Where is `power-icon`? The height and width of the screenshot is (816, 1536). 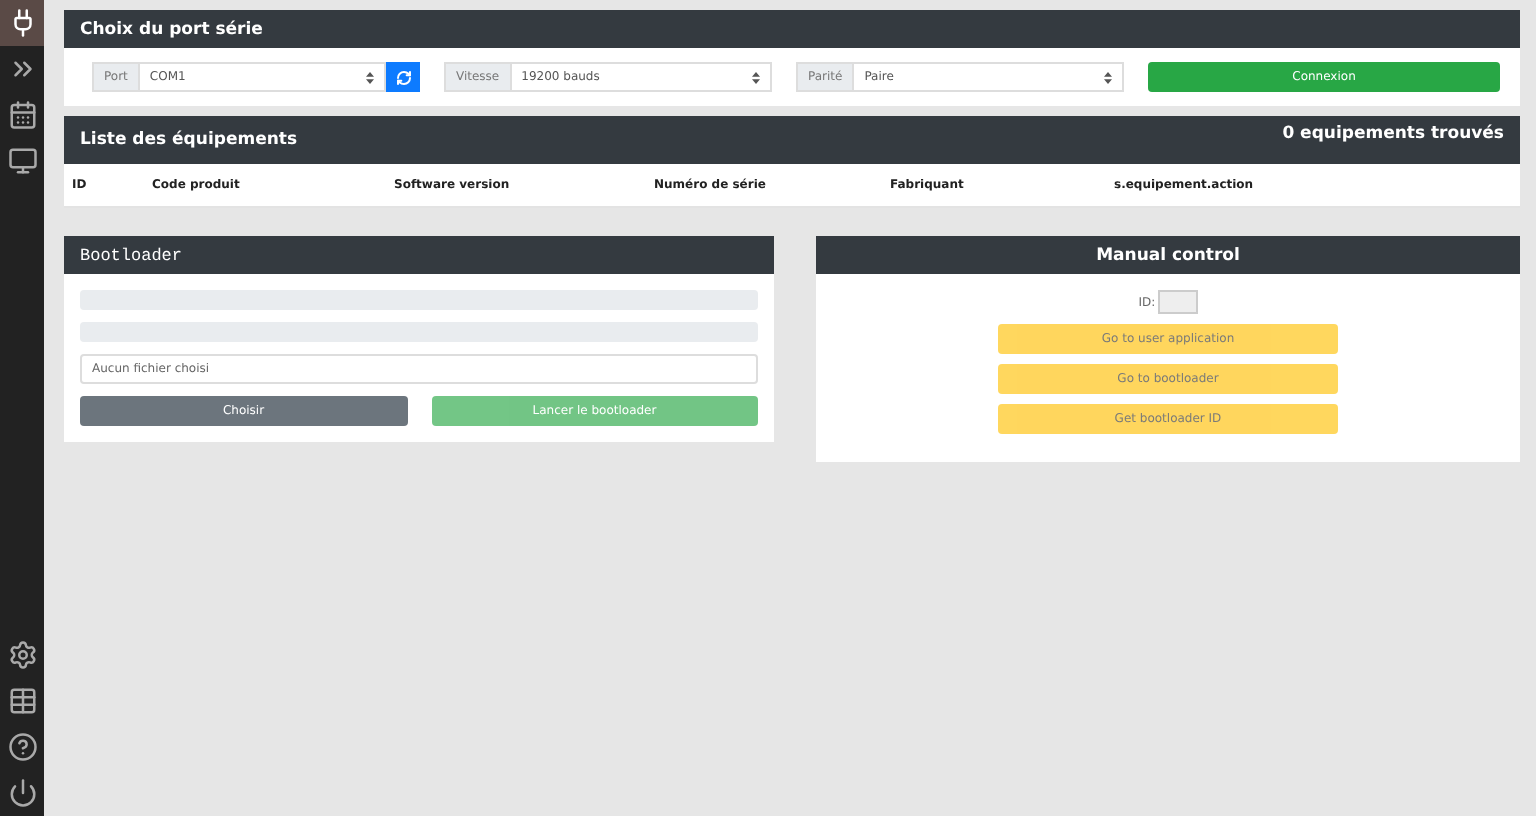
power-icon is located at coordinates (22, 793).